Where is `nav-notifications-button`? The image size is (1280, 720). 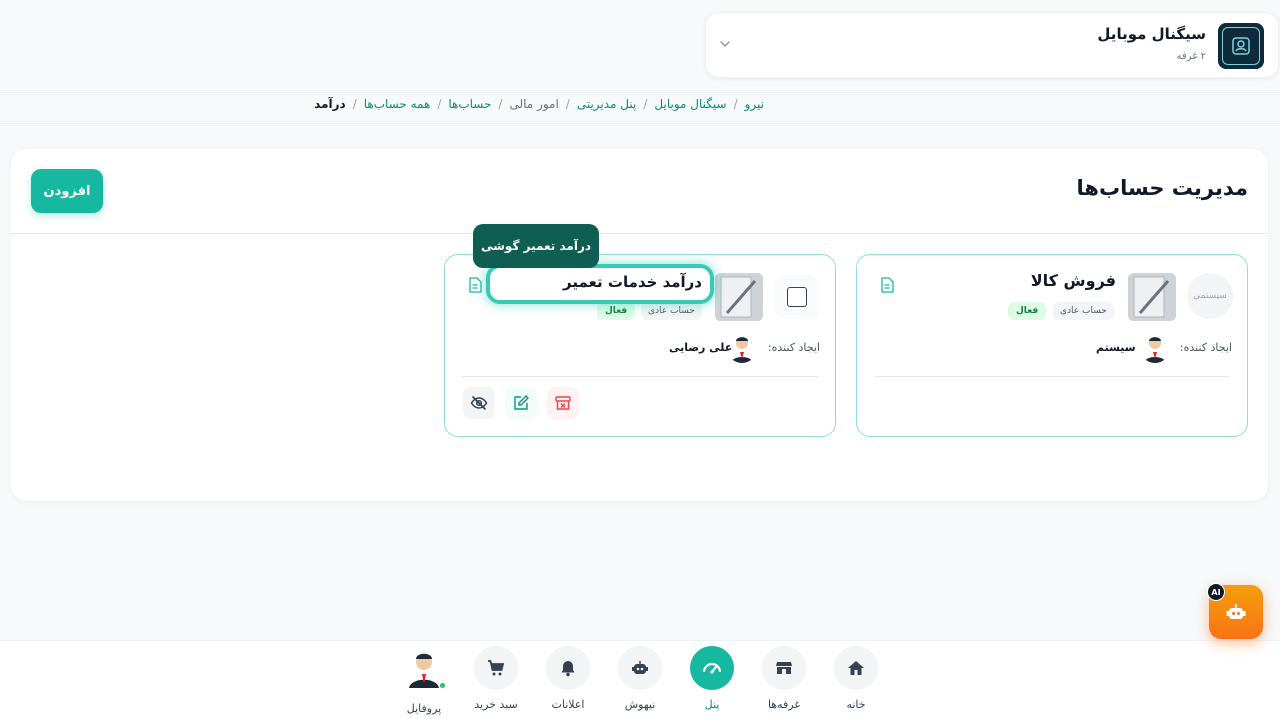
nav-notifications-button is located at coordinates (568, 668).